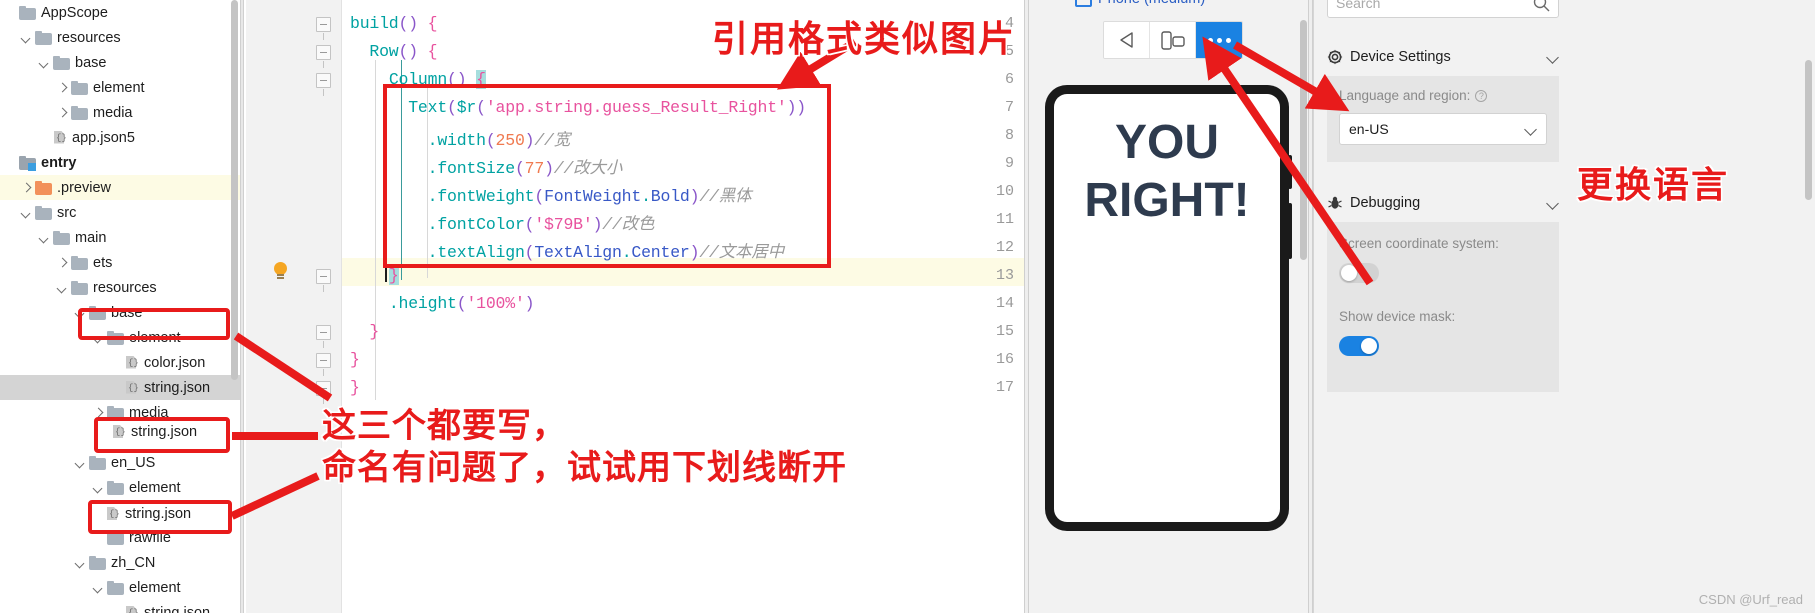 Image resolution: width=1815 pixels, height=613 pixels. I want to click on tree-item-en-us: en_US, so click(120, 462).